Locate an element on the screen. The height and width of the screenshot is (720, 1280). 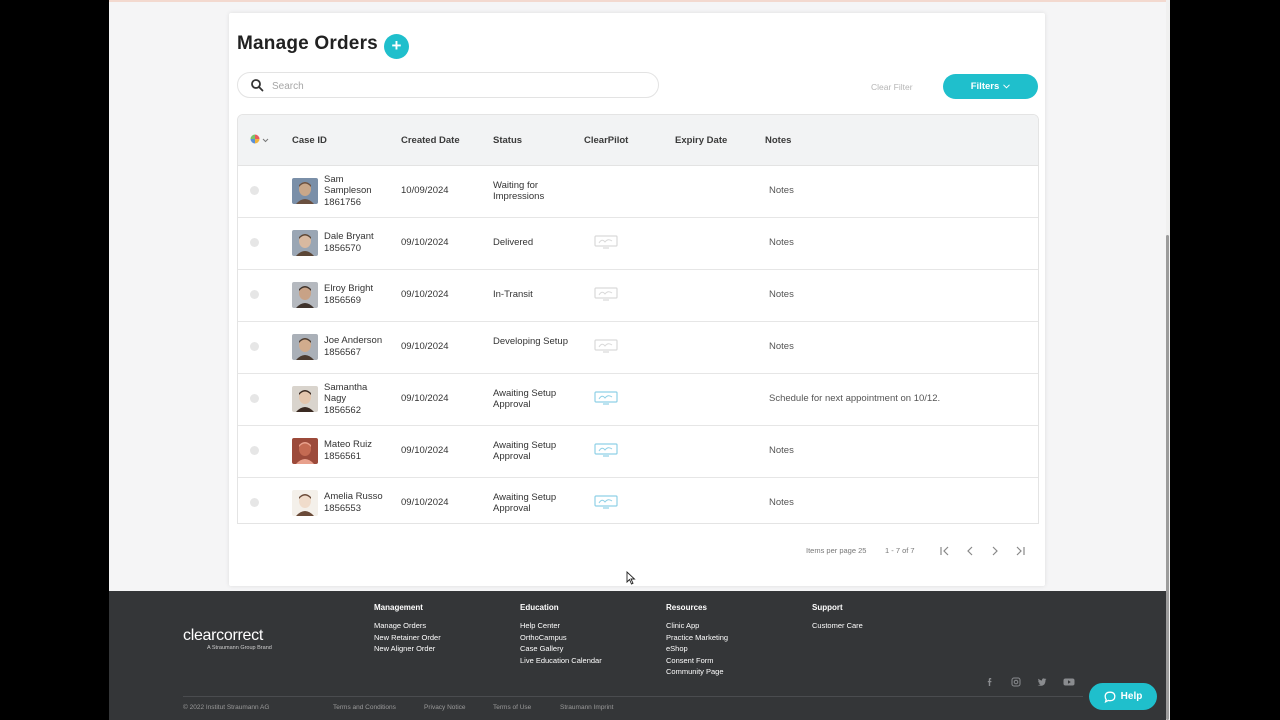
case-id: 1856561 is located at coordinates (342, 456).